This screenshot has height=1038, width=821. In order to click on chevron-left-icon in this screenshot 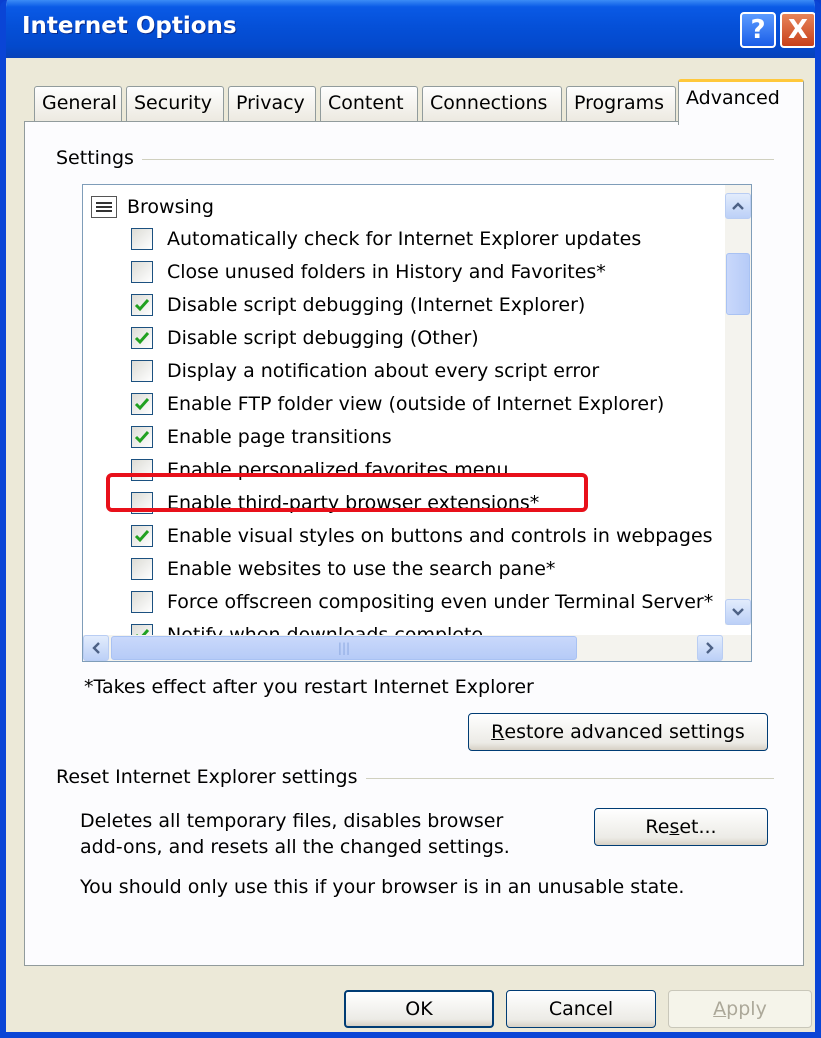, I will do `click(96, 648)`.